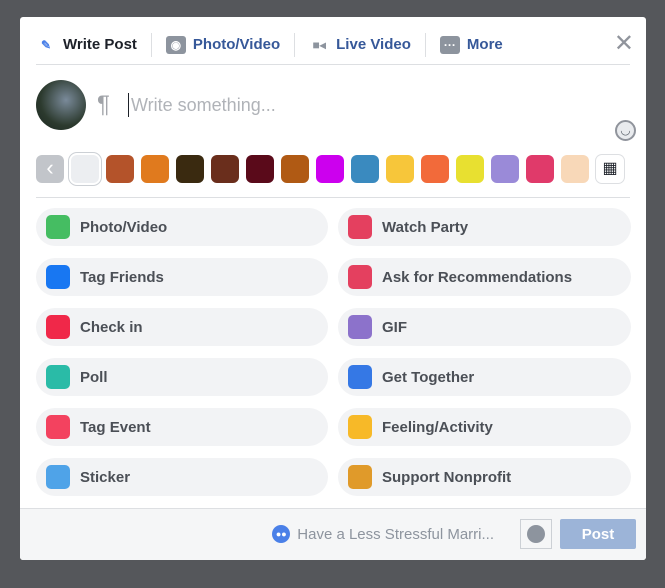 Image resolution: width=665 pixels, height=588 pixels. Describe the element at coordinates (122, 277) in the screenshot. I see `option-label: Tag Friends` at that location.